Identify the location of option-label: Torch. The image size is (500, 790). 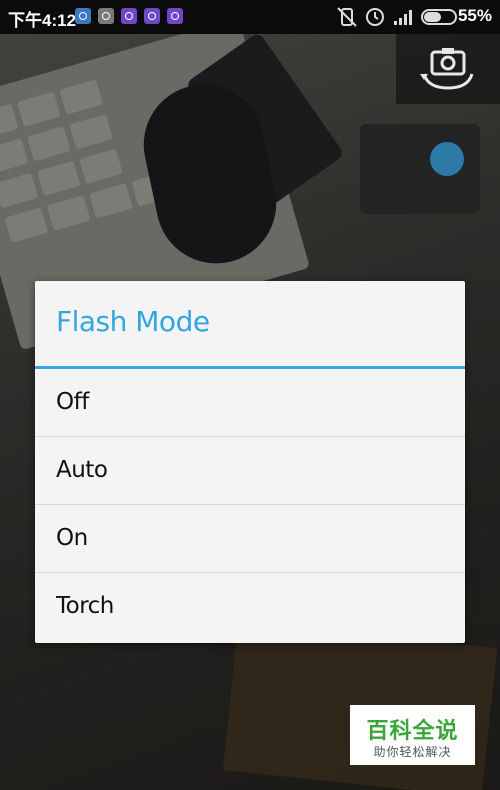
(85, 606).